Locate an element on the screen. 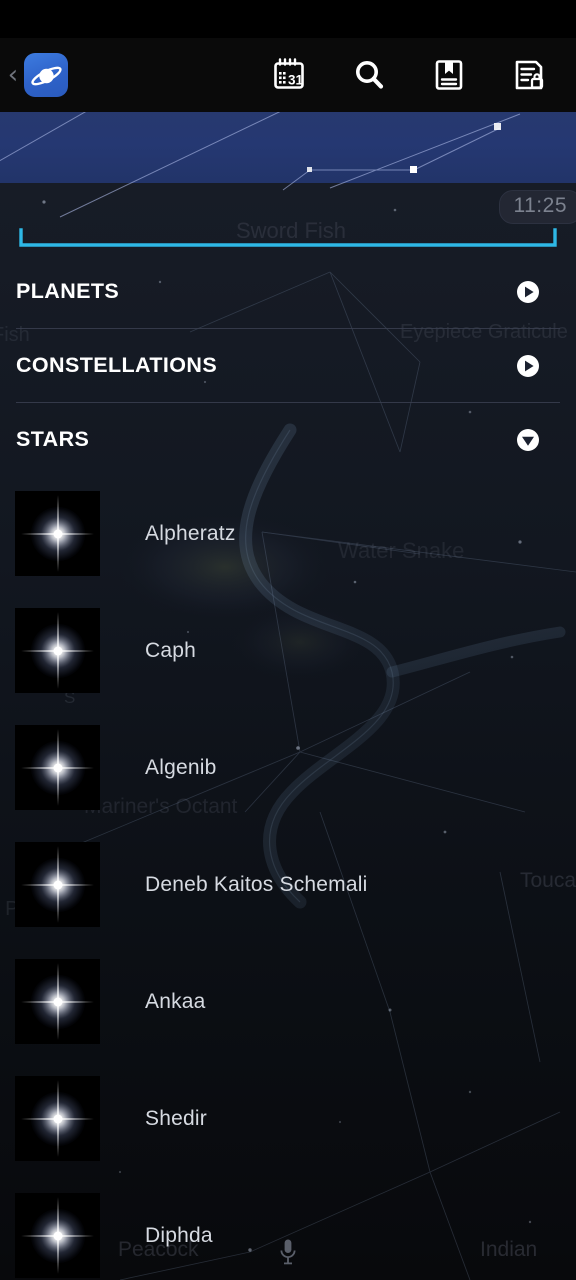 This screenshot has width=576, height=1280. star-list-item: Deneb Kaitos Schemali is located at coordinates (288, 884).